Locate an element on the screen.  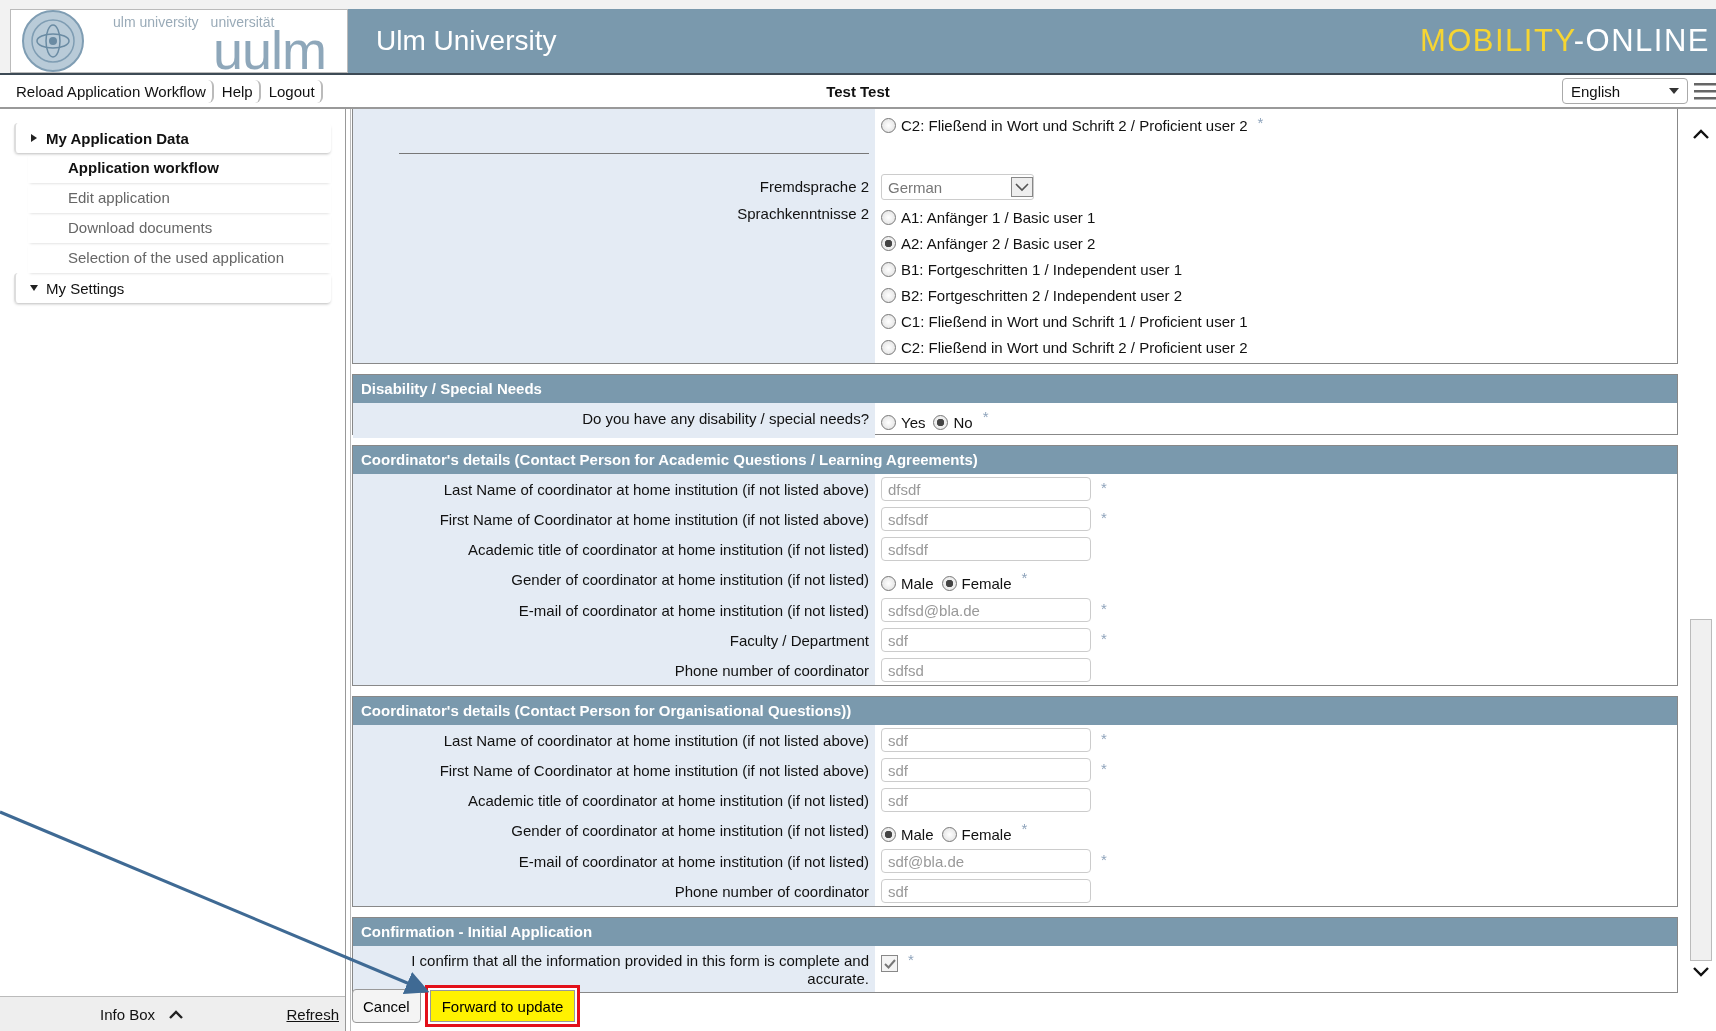
radio-option: A2: Anfänger 2 / Basic user 2 is located at coordinates (1064, 243).